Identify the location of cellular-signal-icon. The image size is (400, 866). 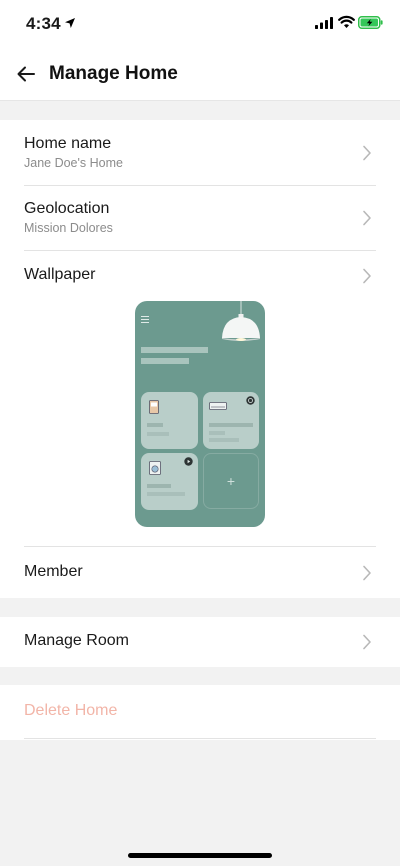
(324, 23).